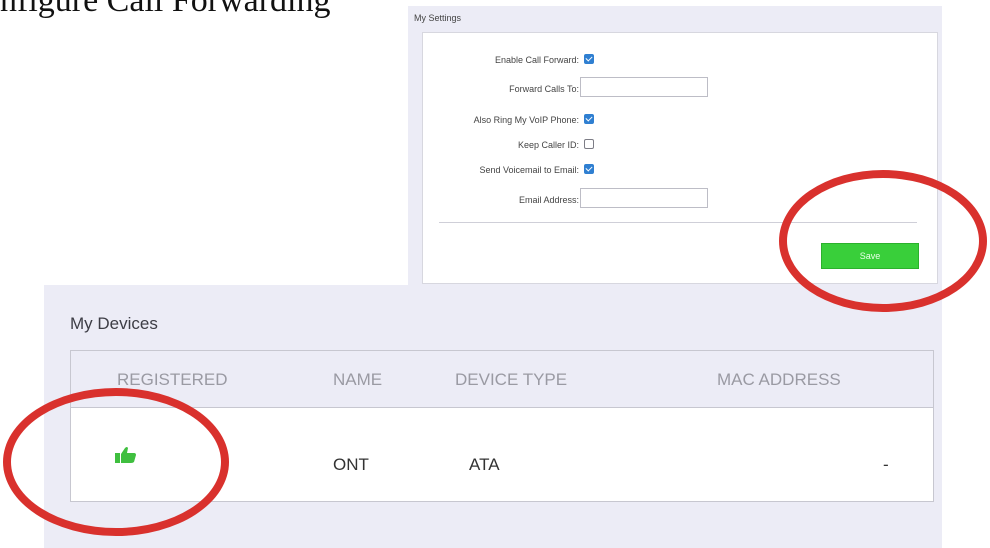 This screenshot has width=990, height=548. What do you see at coordinates (511, 379) in the screenshot?
I see `column-header-device-type: DEVICE TYPE` at bounding box center [511, 379].